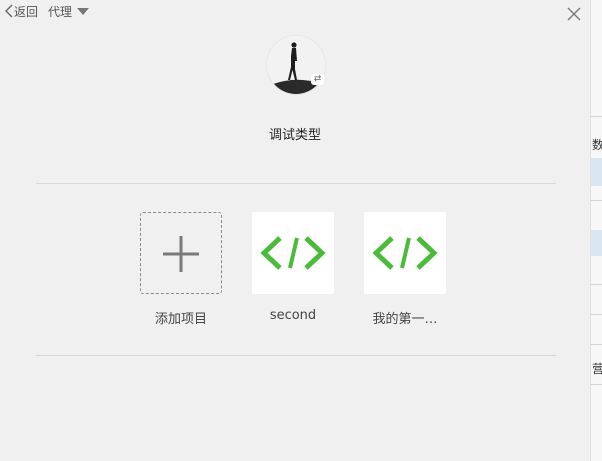 Image resolution: width=602 pixels, height=461 pixels. Describe the element at coordinates (597, 145) in the screenshot. I see `sliver-text: 数` at that location.